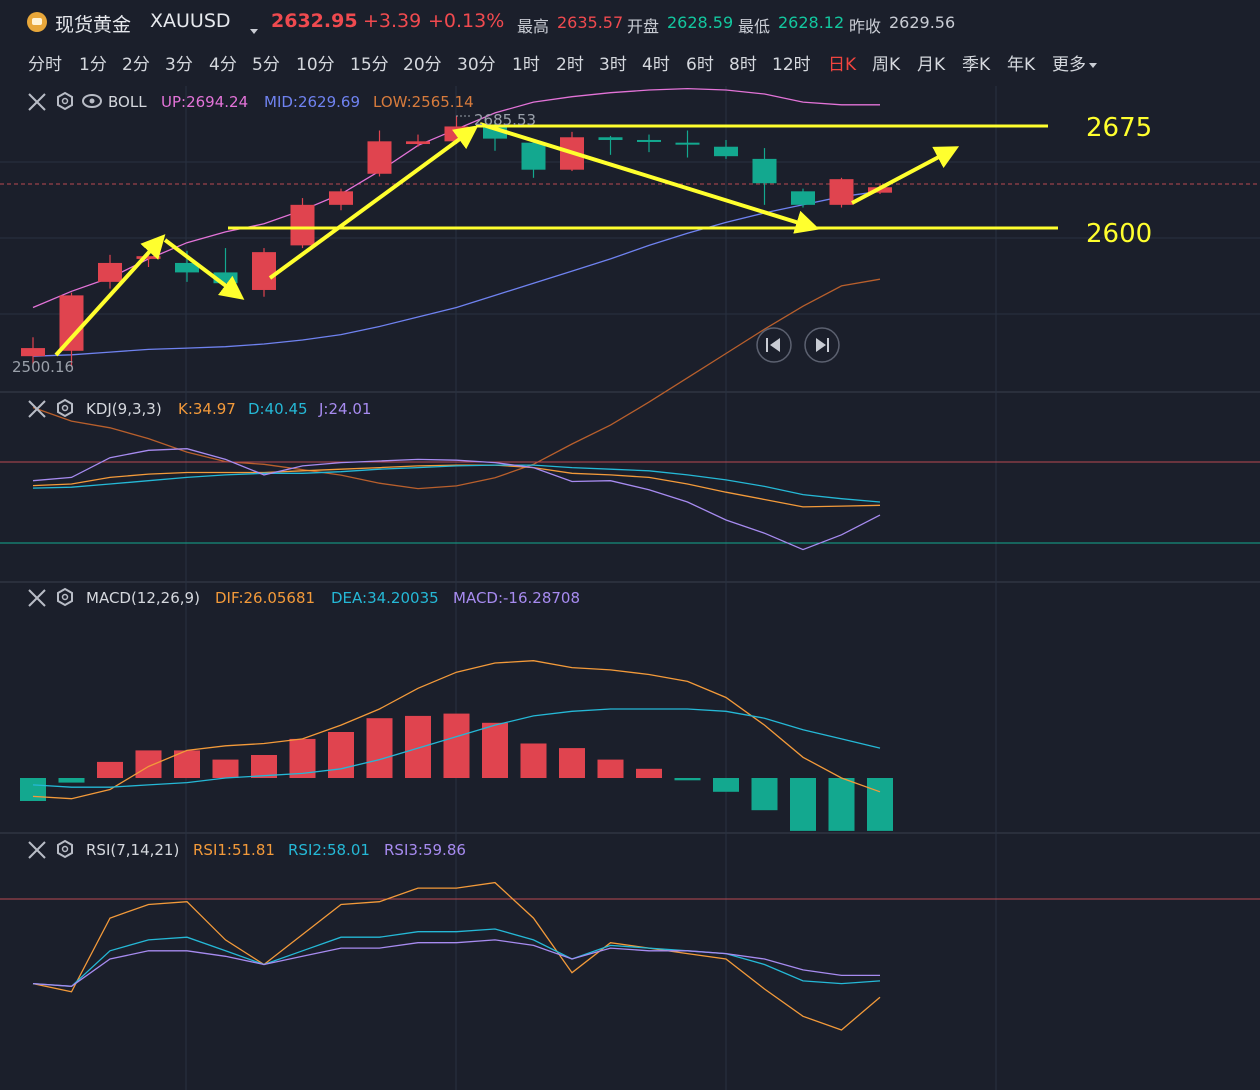  What do you see at coordinates (143, 598) in the screenshot?
I see `macd-name: MACD(12,26,9)` at bounding box center [143, 598].